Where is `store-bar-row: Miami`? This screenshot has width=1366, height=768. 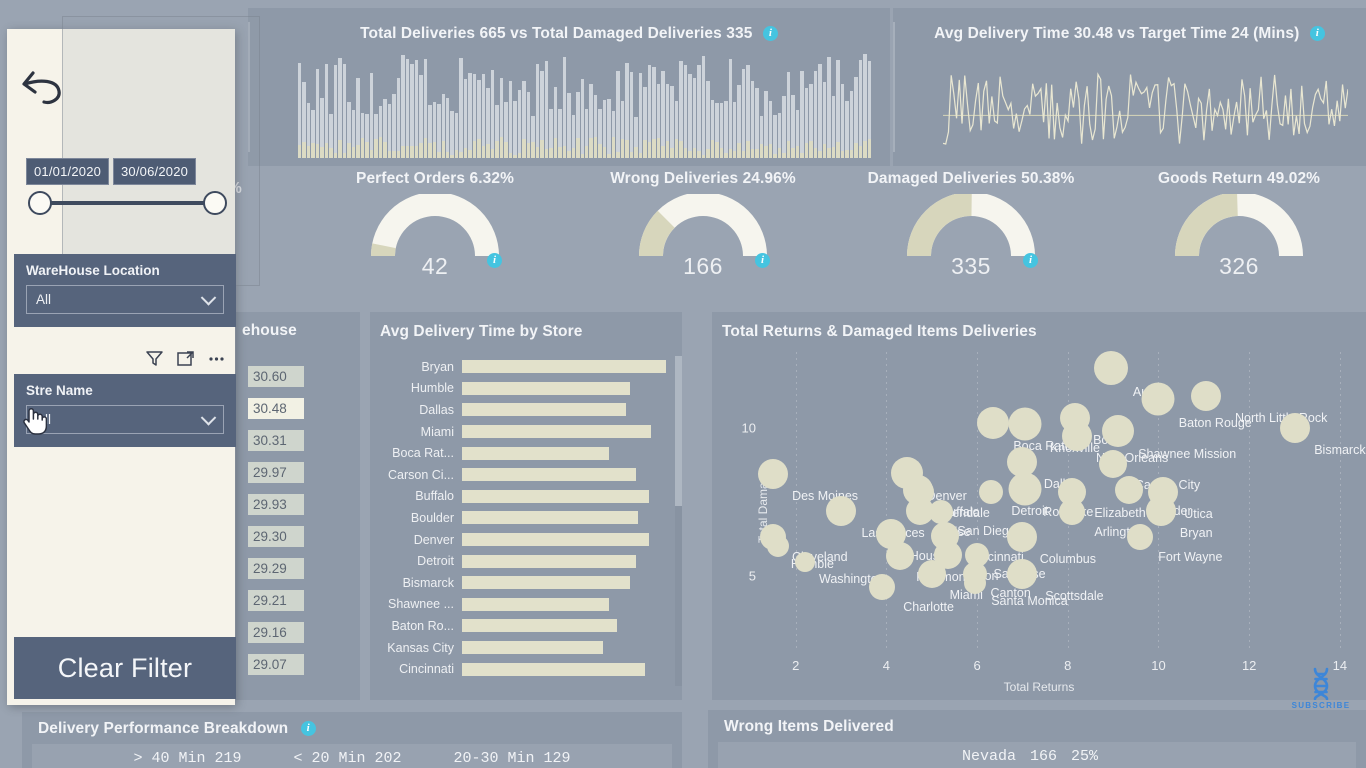 store-bar-row: Miami is located at coordinates (525, 432).